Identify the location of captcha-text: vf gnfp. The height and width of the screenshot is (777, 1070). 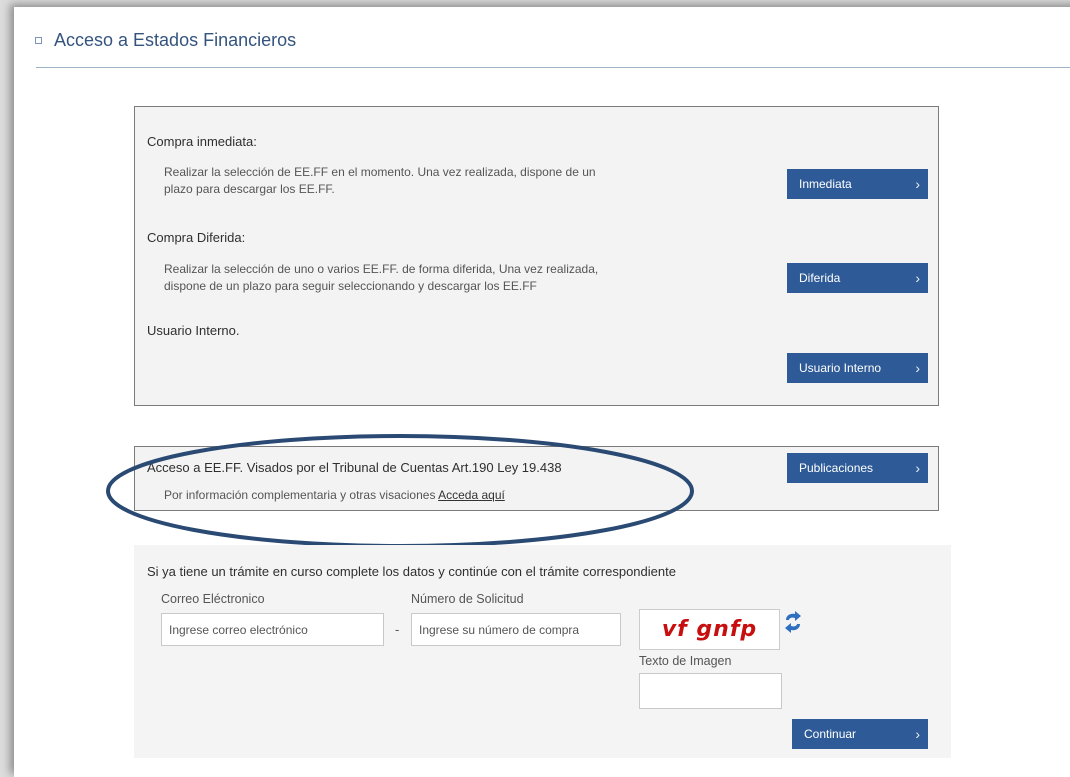
(709, 629).